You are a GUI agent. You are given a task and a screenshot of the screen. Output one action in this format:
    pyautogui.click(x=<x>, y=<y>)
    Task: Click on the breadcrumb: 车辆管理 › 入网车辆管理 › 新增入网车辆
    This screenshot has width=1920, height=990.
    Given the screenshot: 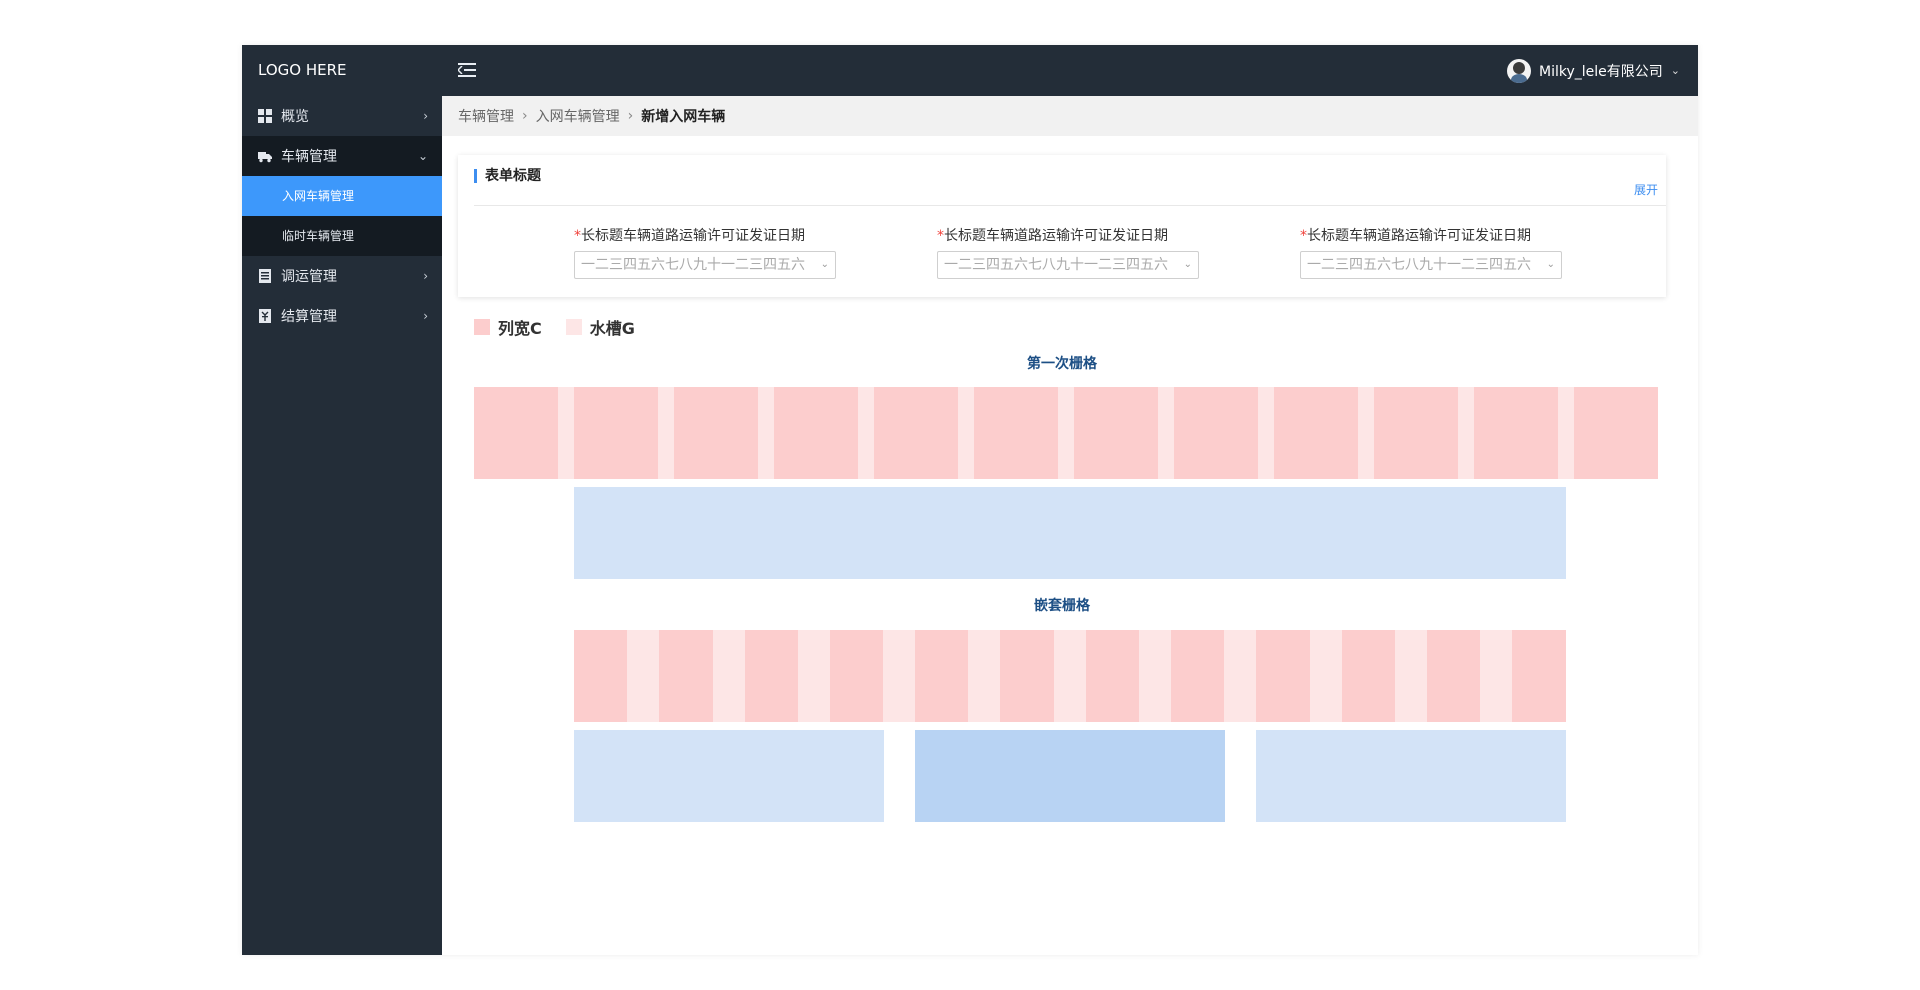 What is the action you would take?
    pyautogui.click(x=1070, y=116)
    